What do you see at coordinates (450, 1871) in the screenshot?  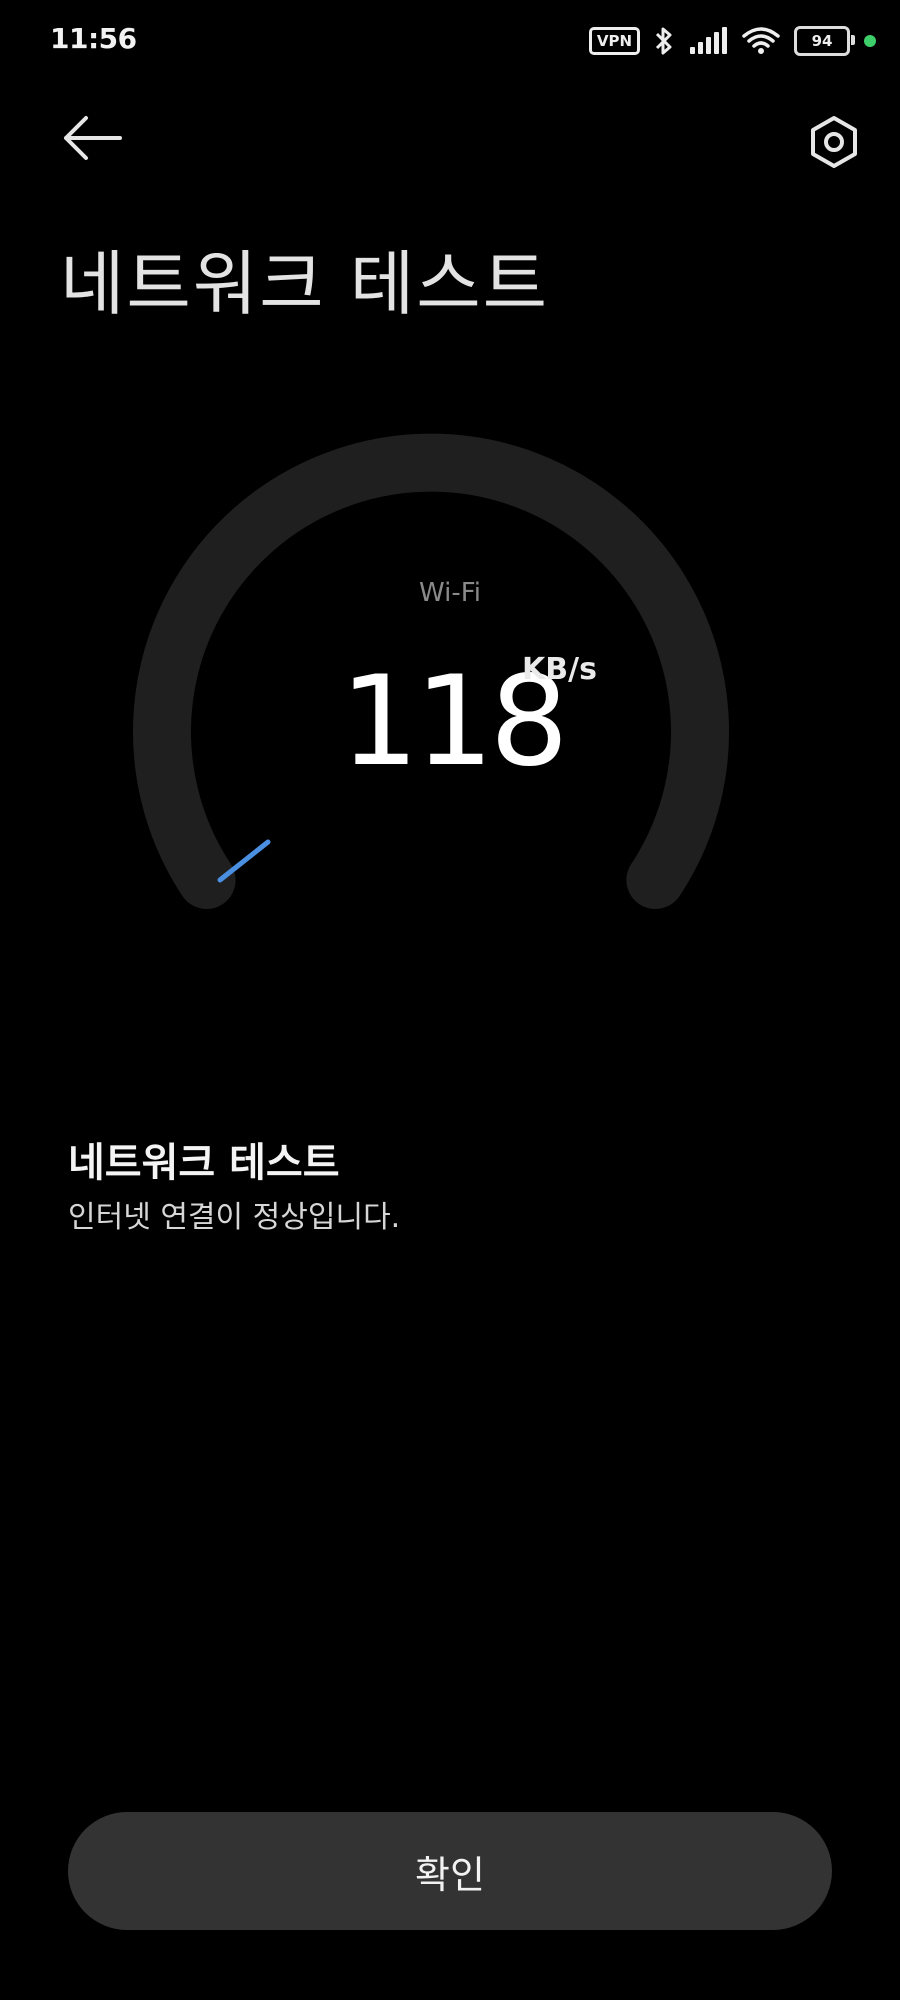 I see `confirm-button: 확인` at bounding box center [450, 1871].